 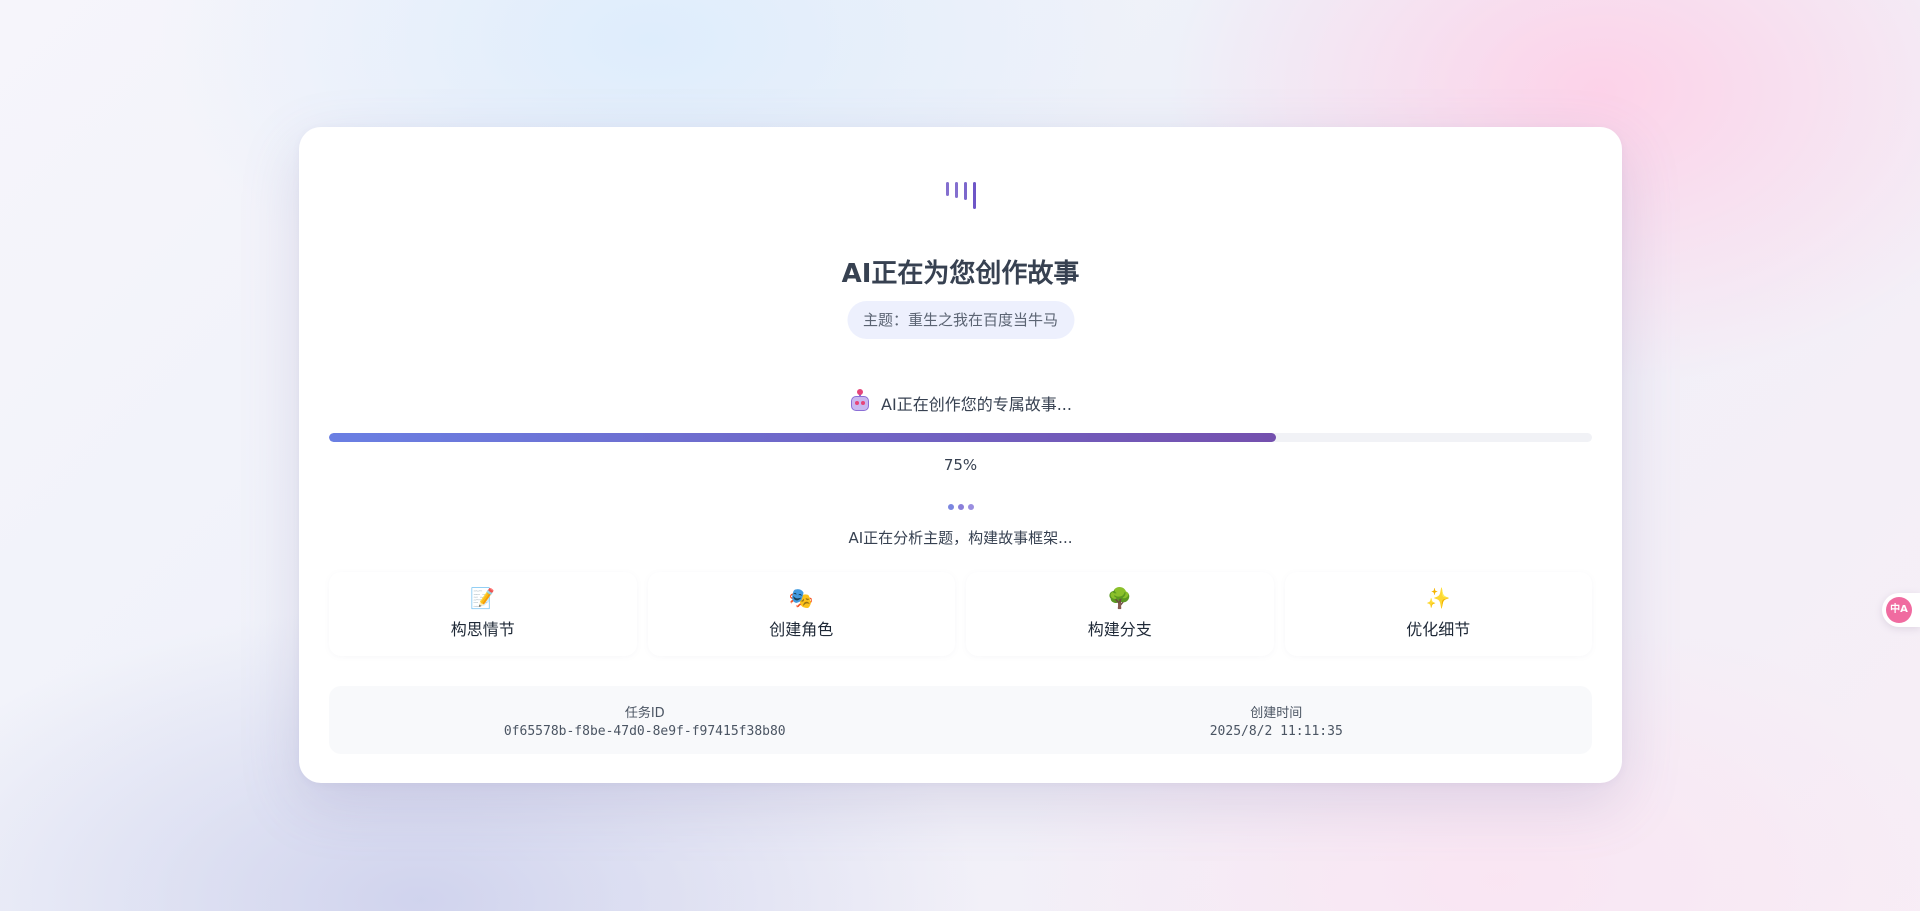 What do you see at coordinates (483, 614) in the screenshot?
I see `step-card-plot: 📝 构思情节` at bounding box center [483, 614].